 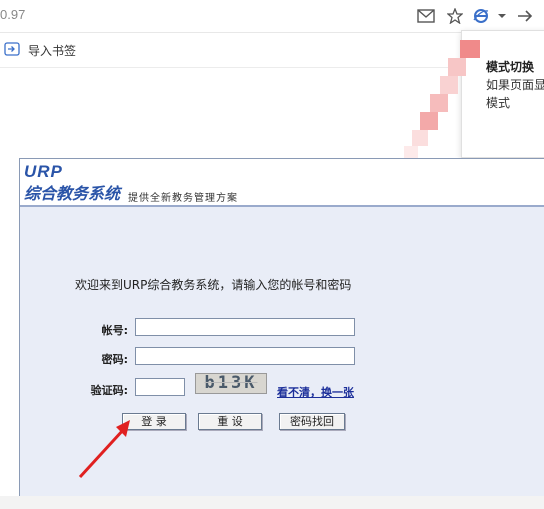 I want to click on account-label: 帐号:, so click(x=114, y=330).